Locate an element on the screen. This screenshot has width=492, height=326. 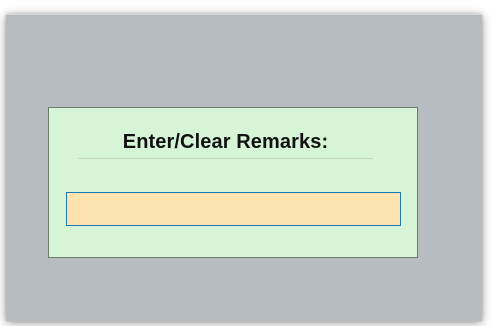
remarks-title: Enter/Clear Remarks: is located at coordinates (225, 145).